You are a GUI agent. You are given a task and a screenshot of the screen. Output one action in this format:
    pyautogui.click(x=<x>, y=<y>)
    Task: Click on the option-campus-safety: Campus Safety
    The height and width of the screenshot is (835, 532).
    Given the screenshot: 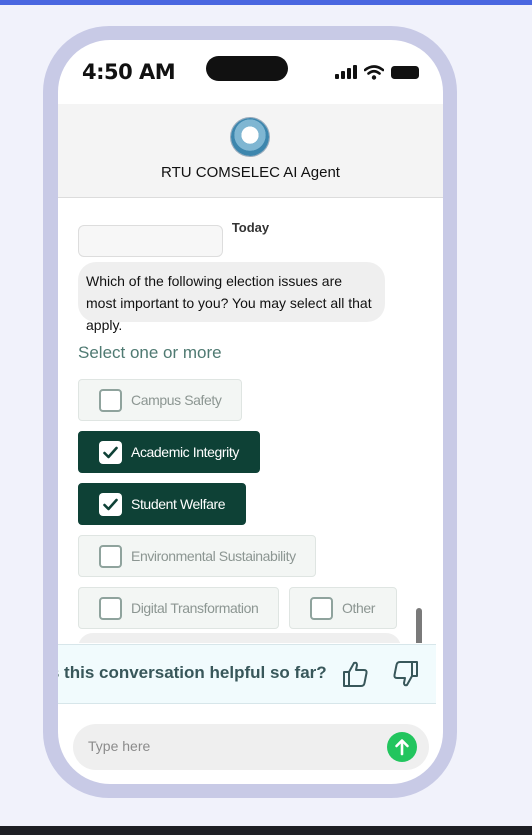 What is the action you would take?
    pyautogui.click(x=160, y=400)
    